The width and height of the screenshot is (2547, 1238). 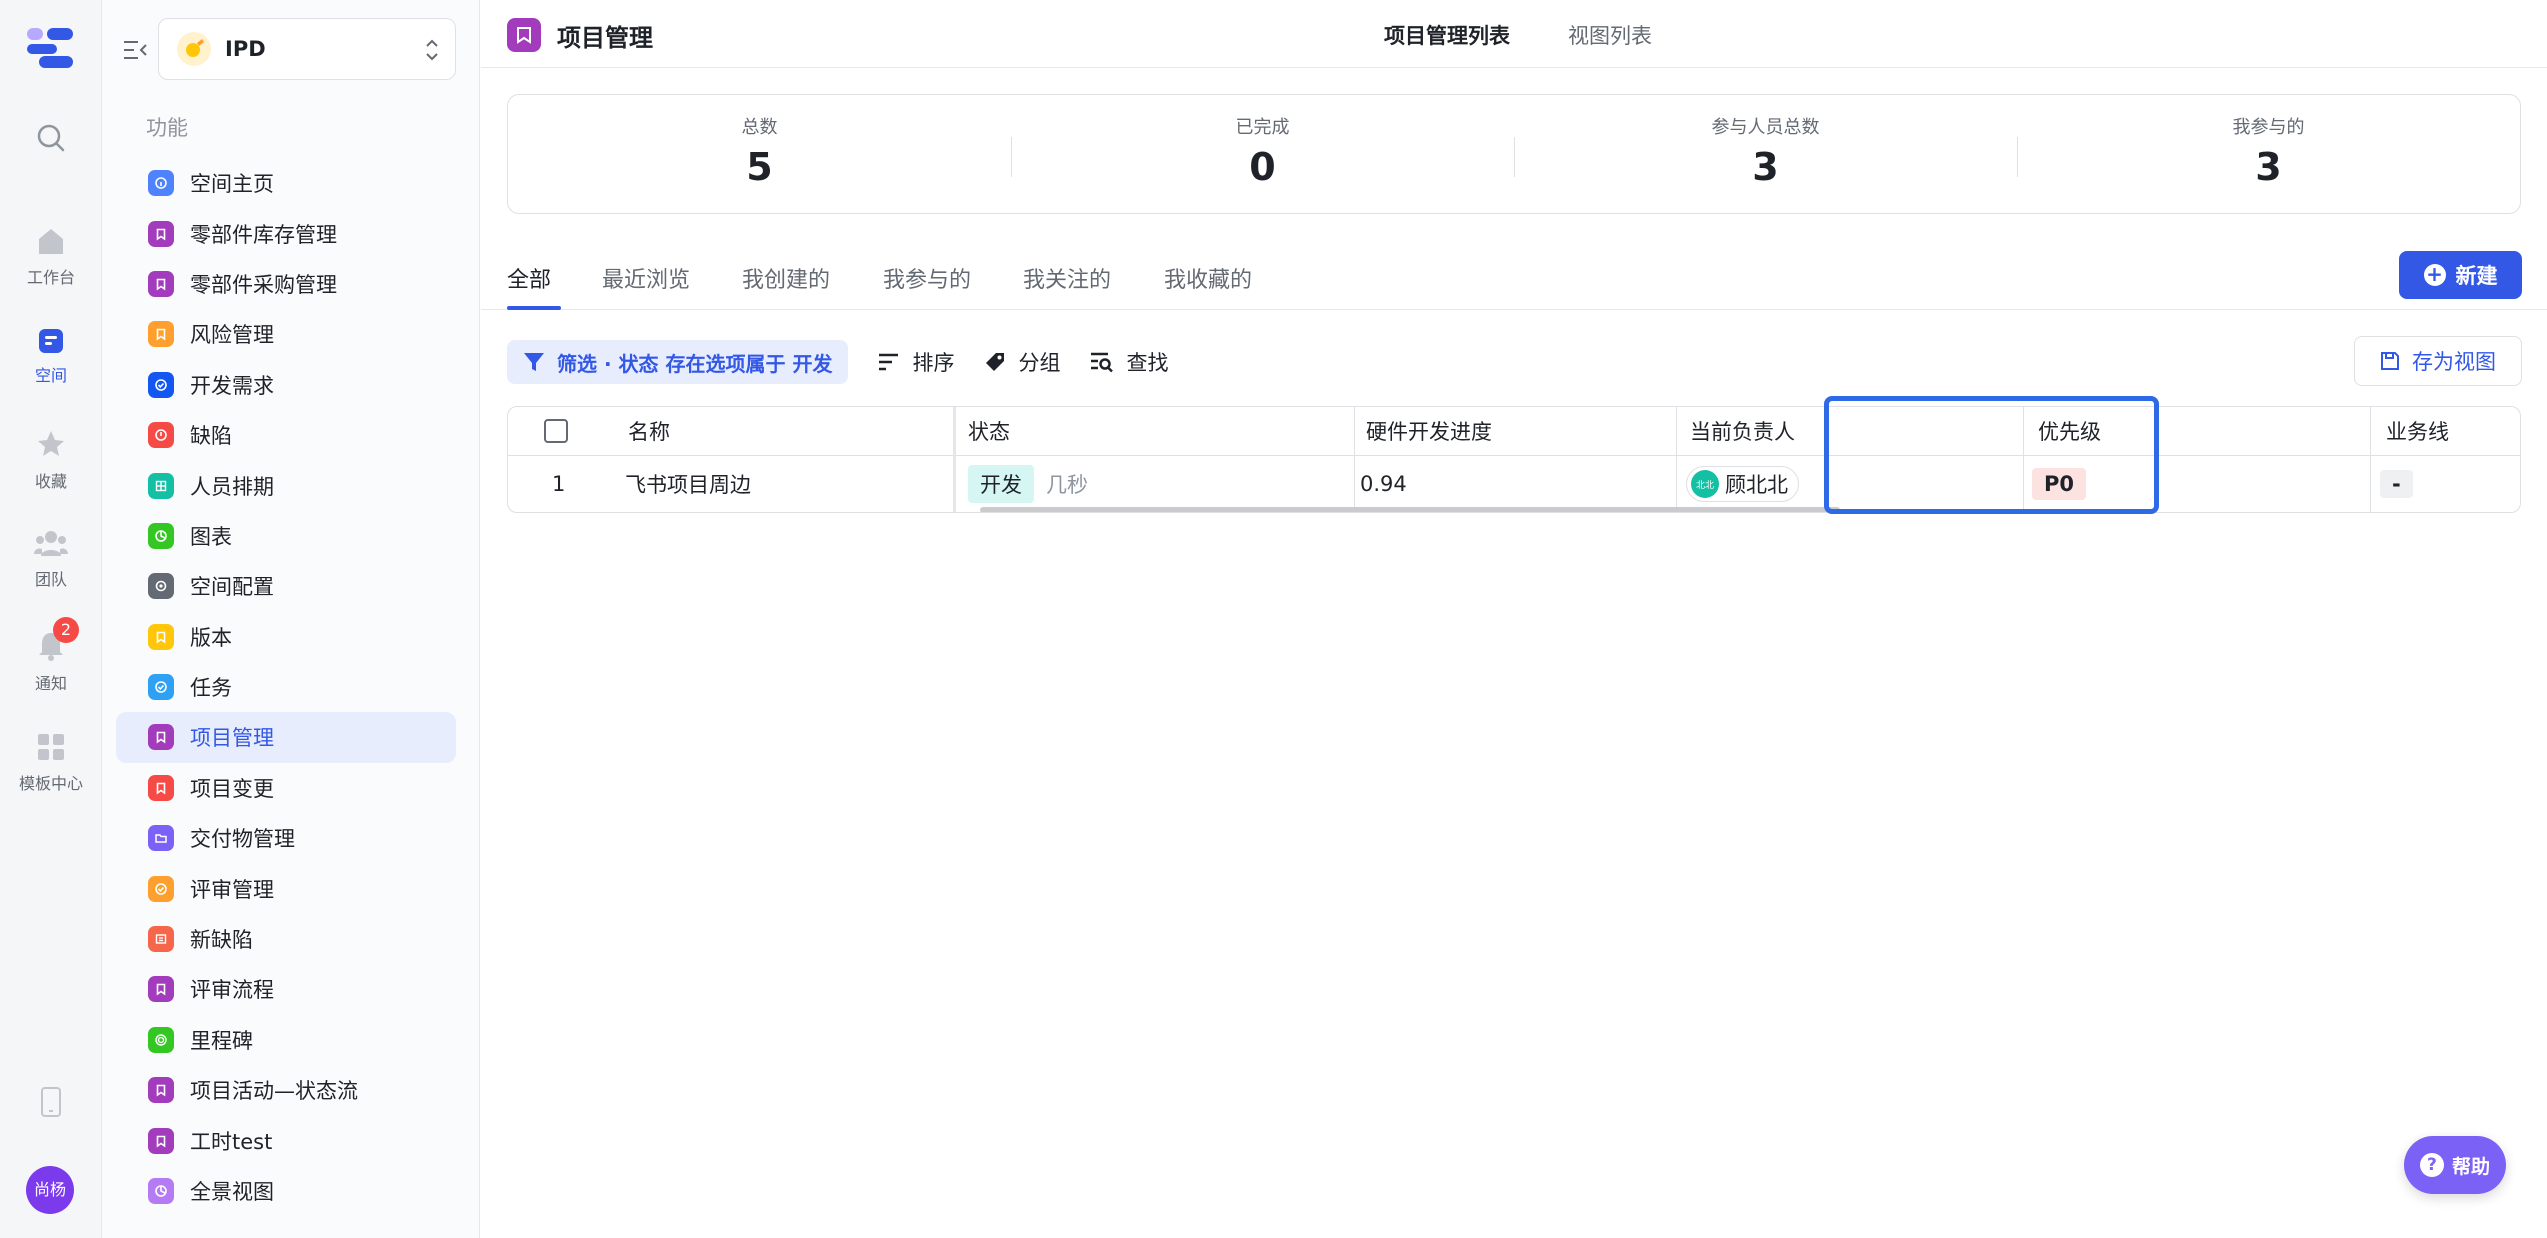 What do you see at coordinates (211, 436) in the screenshot?
I see `sidebar-item-label: 缺陷` at bounding box center [211, 436].